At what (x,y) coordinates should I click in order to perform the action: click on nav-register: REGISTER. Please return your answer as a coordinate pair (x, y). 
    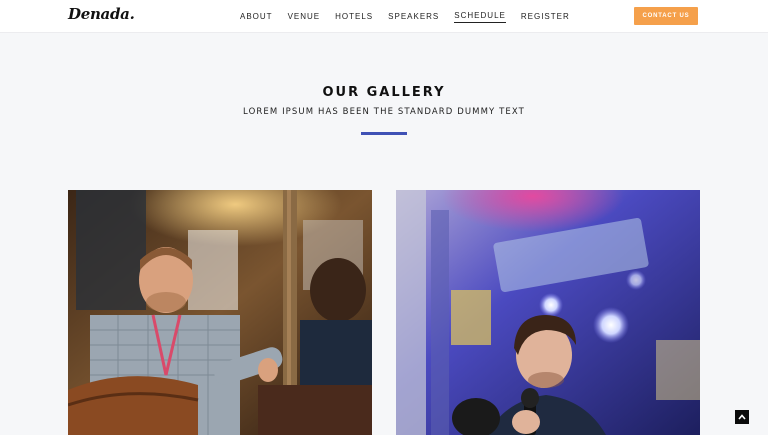
    Looking at the image, I should click on (545, 16).